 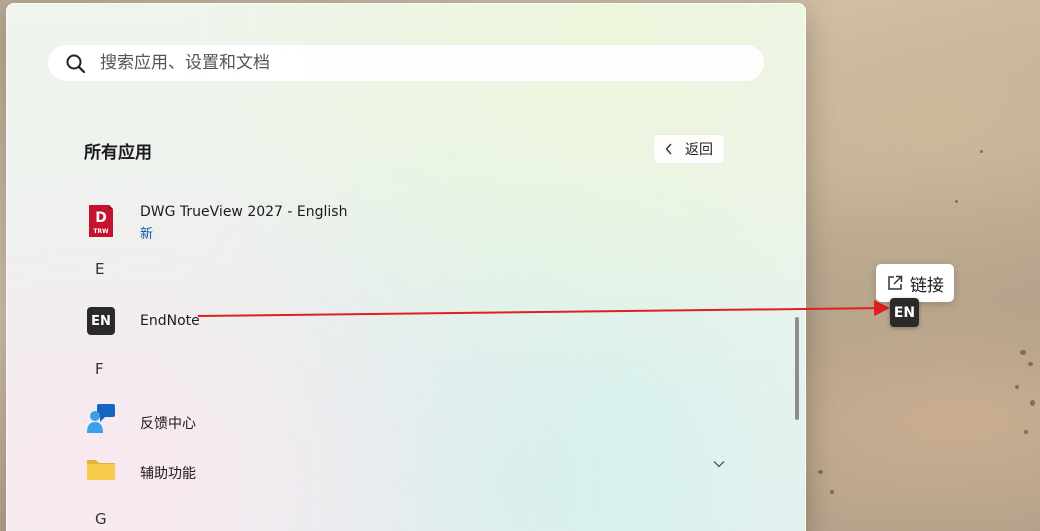 What do you see at coordinates (423, 468) in the screenshot?
I see `app-item-accessibility-folder: 辅助功能` at bounding box center [423, 468].